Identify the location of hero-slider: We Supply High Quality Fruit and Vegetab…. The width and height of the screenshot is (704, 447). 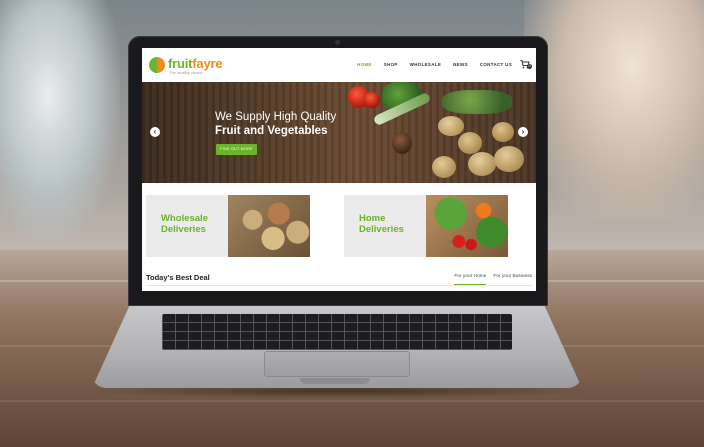
(339, 132).